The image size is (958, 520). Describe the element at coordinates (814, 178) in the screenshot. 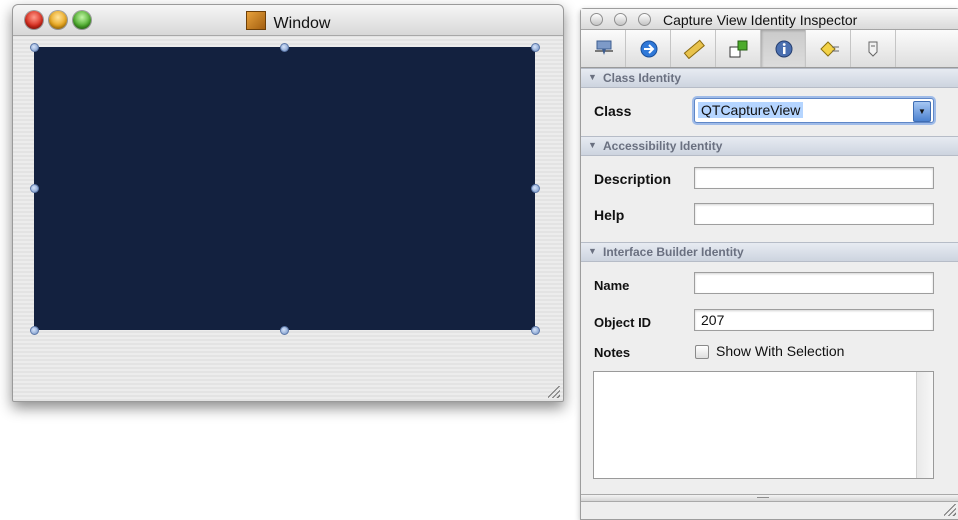

I see `description-field` at that location.